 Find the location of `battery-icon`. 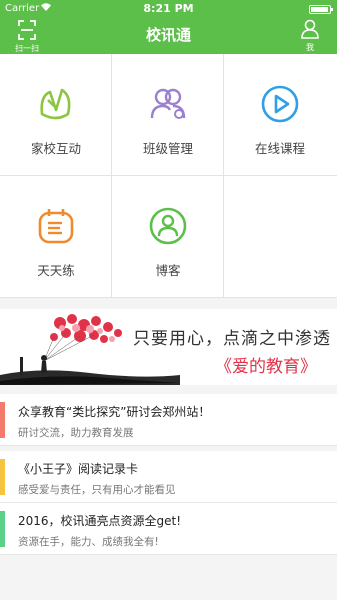

battery-icon is located at coordinates (321, 9).